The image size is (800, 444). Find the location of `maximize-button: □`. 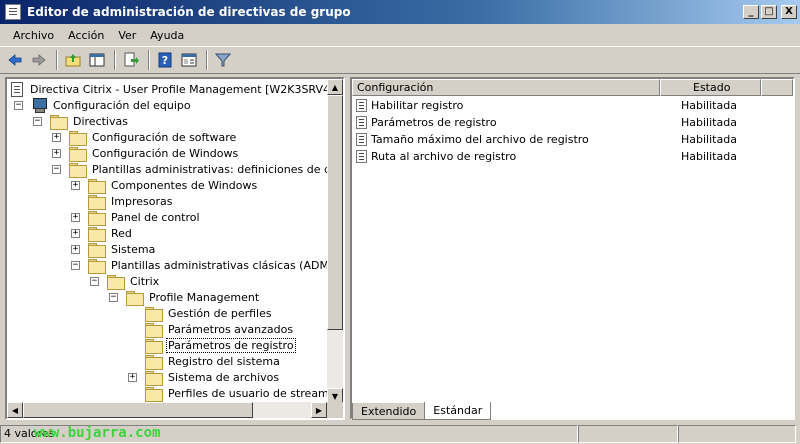

maximize-button: □ is located at coordinates (769, 12).